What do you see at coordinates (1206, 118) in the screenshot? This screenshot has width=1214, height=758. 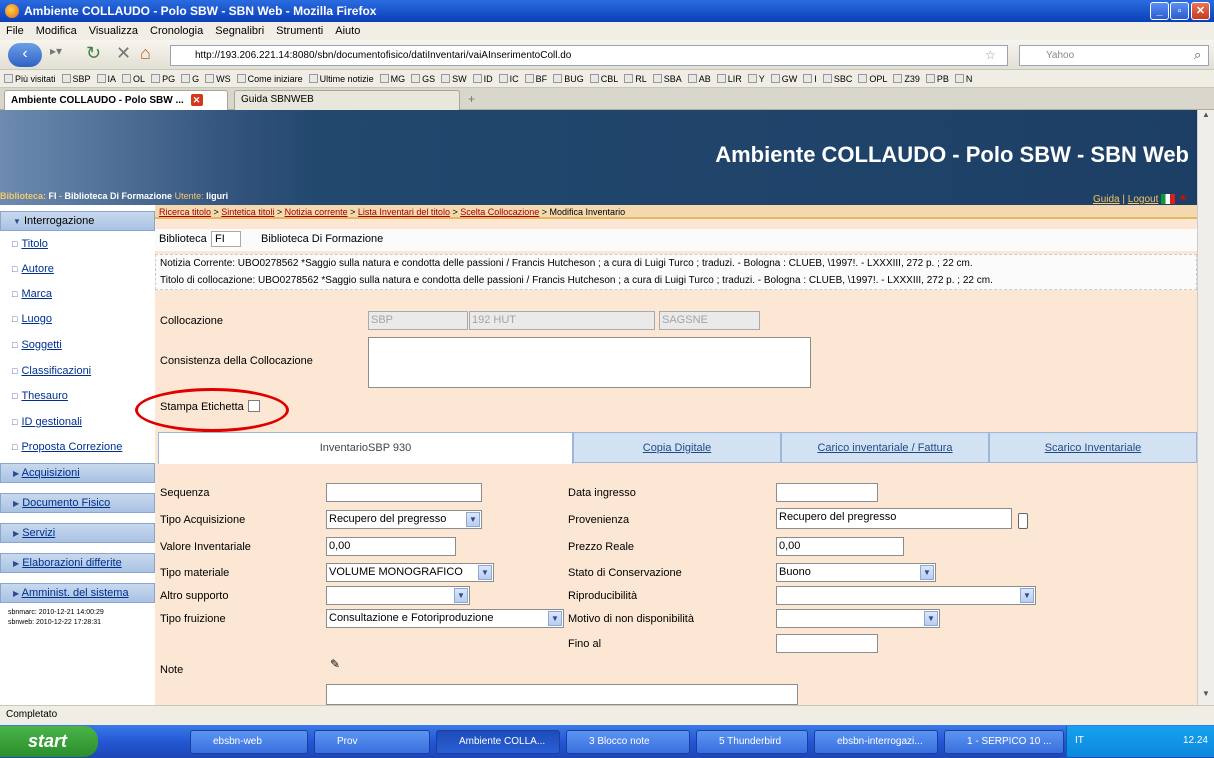 I see `scroll-up-icon: ▲` at bounding box center [1206, 118].